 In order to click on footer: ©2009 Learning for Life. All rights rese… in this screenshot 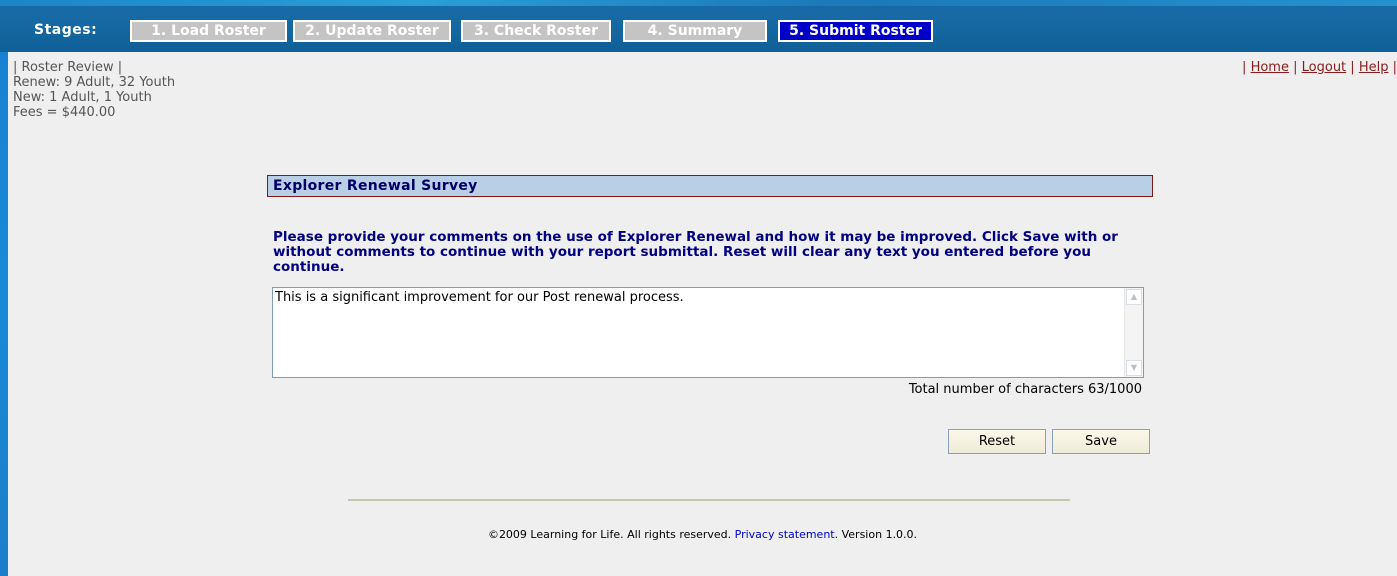, I will do `click(702, 534)`.